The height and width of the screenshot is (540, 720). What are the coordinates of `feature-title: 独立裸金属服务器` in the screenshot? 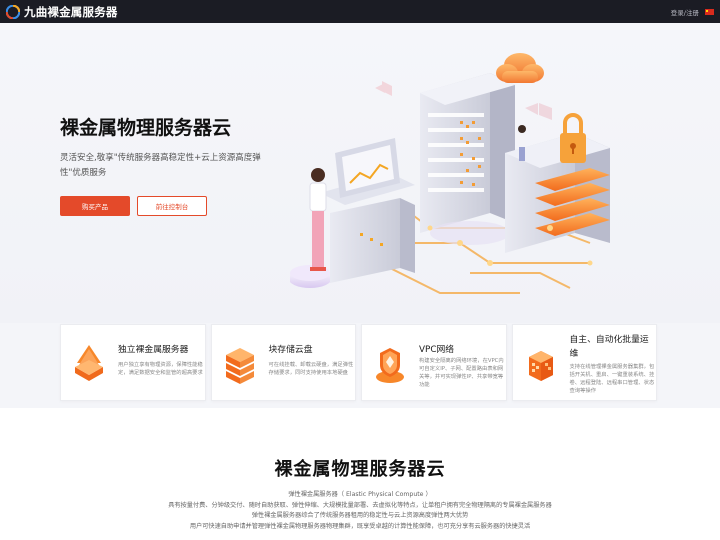 It's located at (153, 350).